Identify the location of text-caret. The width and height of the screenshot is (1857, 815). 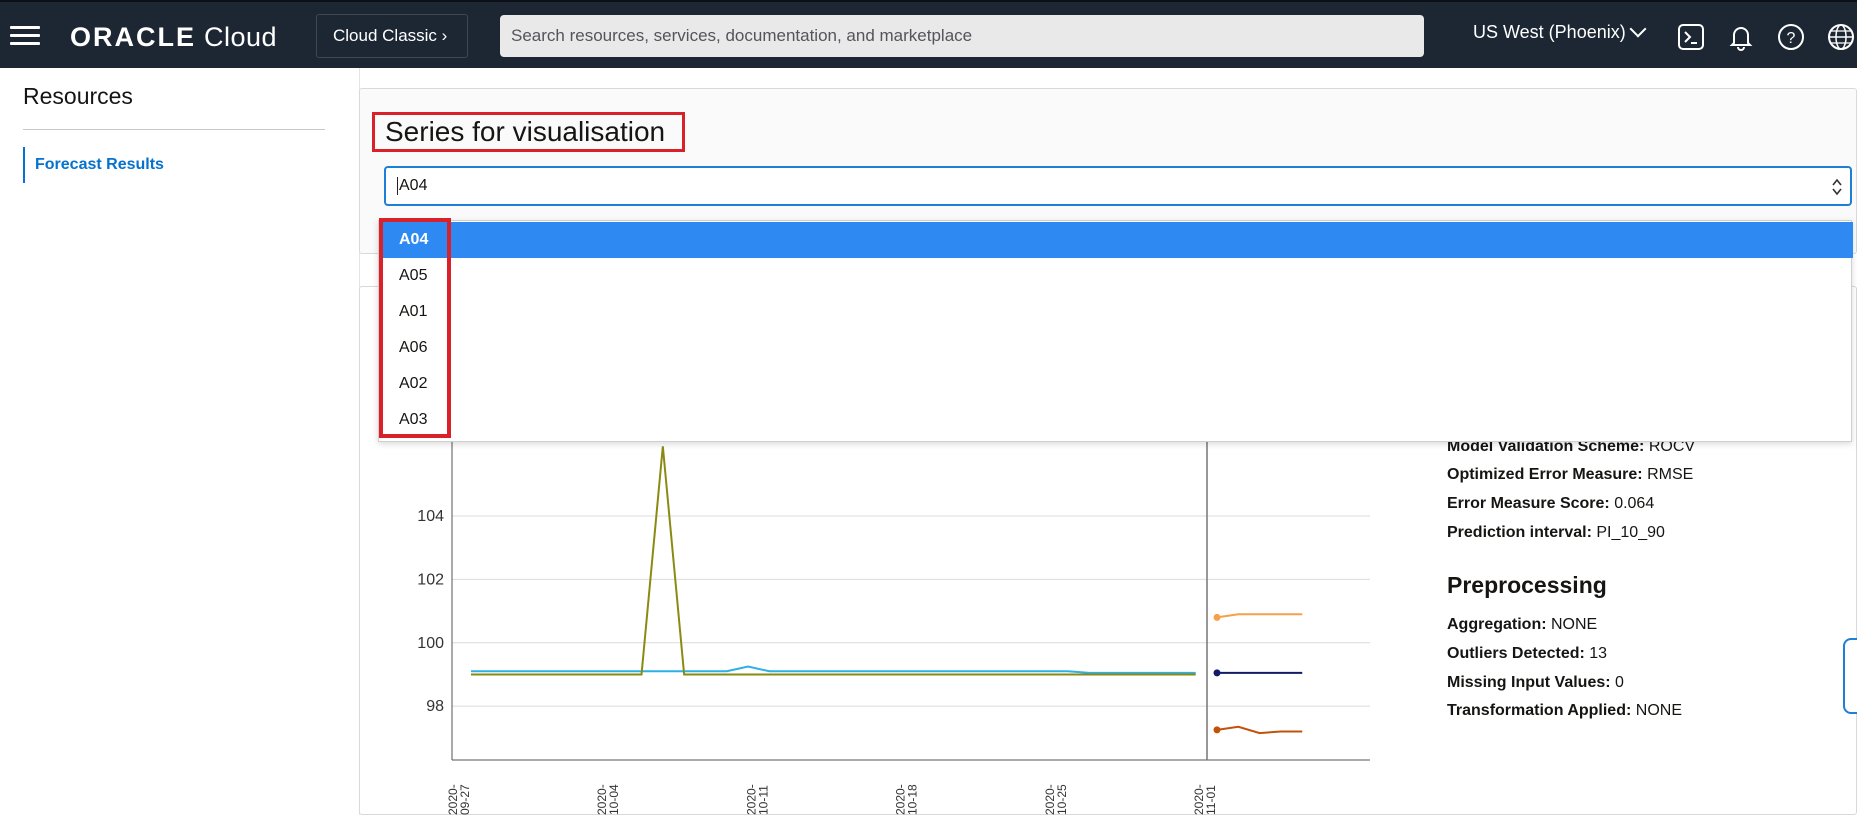
(397, 185).